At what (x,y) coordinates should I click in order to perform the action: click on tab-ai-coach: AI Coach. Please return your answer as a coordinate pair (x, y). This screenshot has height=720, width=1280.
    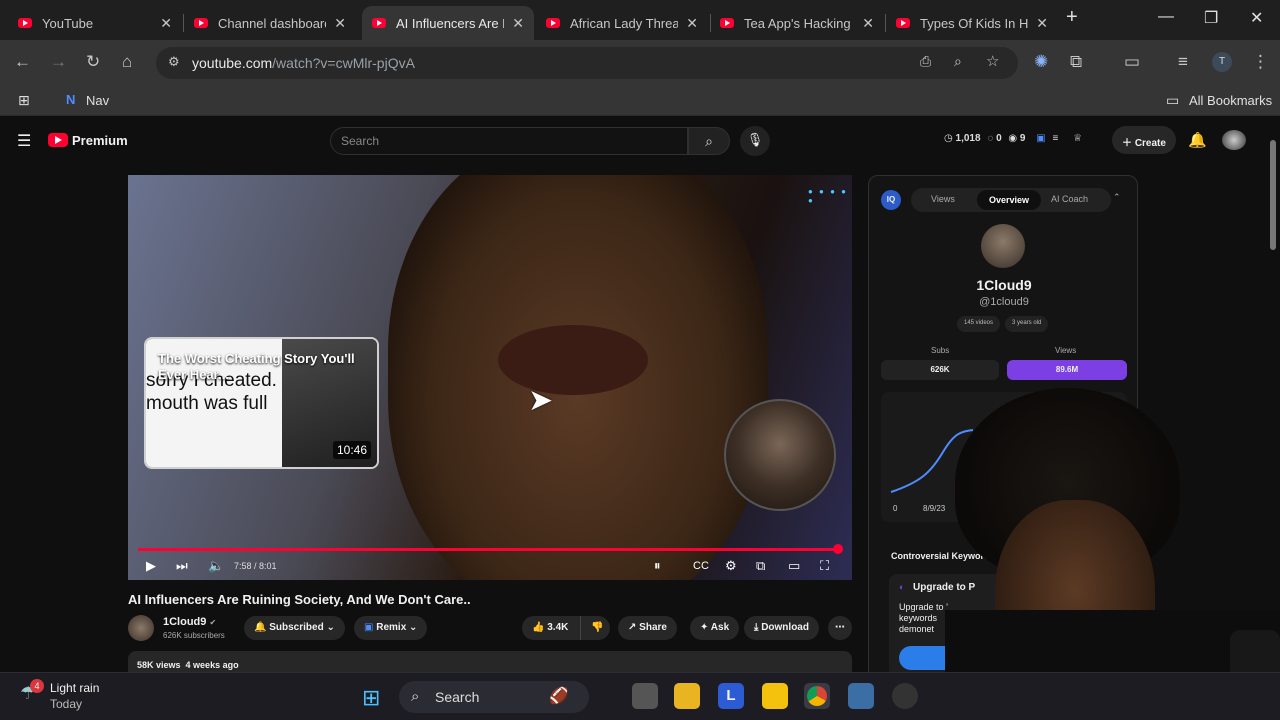
    Looking at the image, I should click on (1069, 199).